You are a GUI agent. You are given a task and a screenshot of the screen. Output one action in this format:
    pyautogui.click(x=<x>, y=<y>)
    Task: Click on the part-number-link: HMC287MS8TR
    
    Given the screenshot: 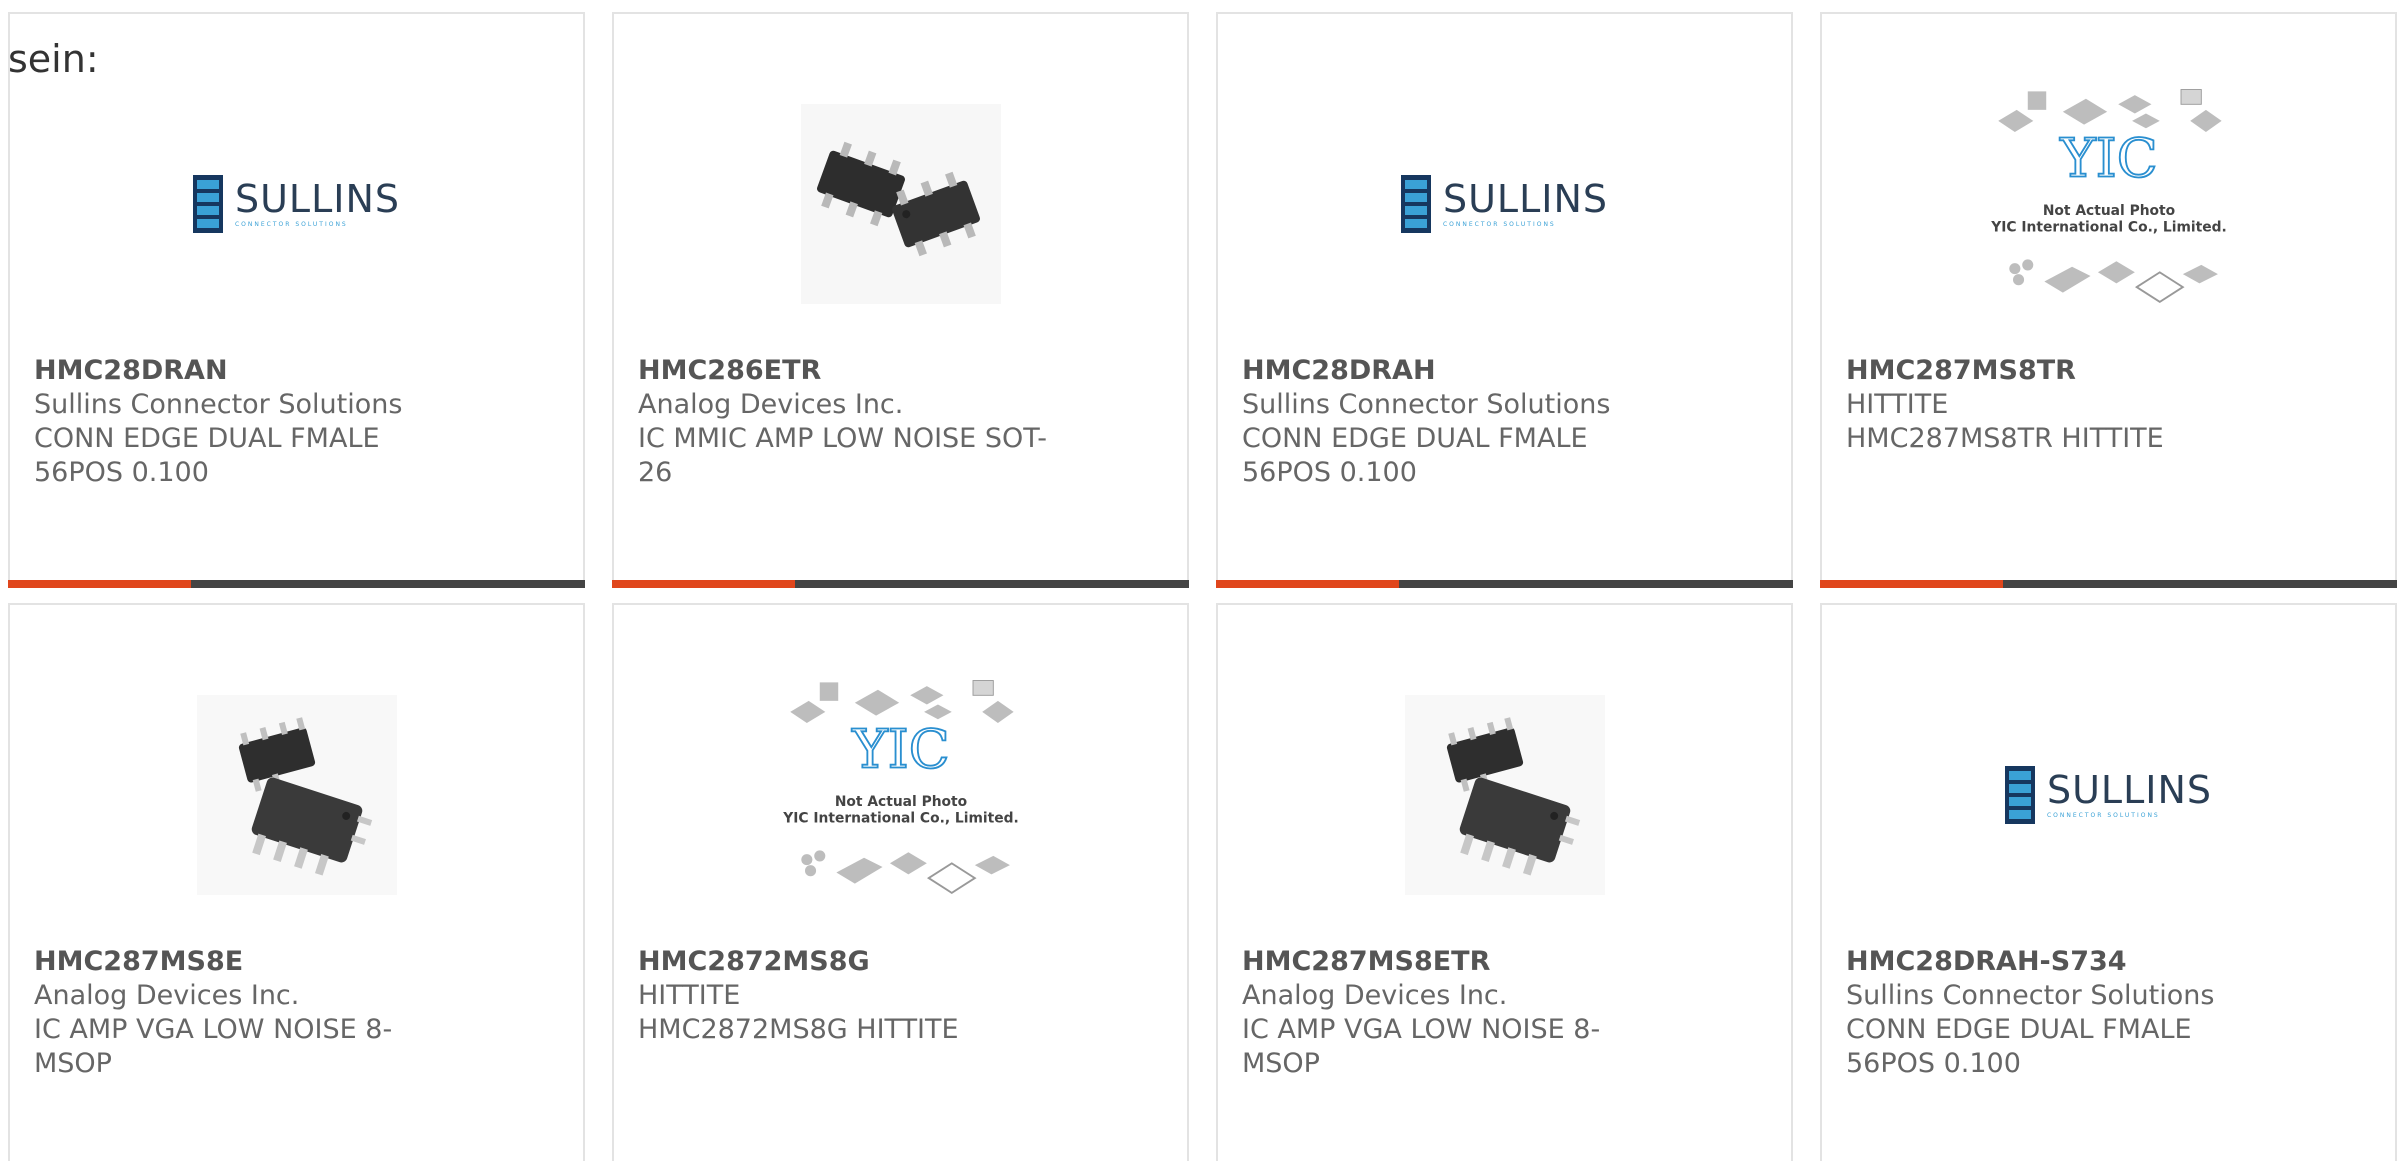 What is the action you would take?
    pyautogui.click(x=2060, y=371)
    